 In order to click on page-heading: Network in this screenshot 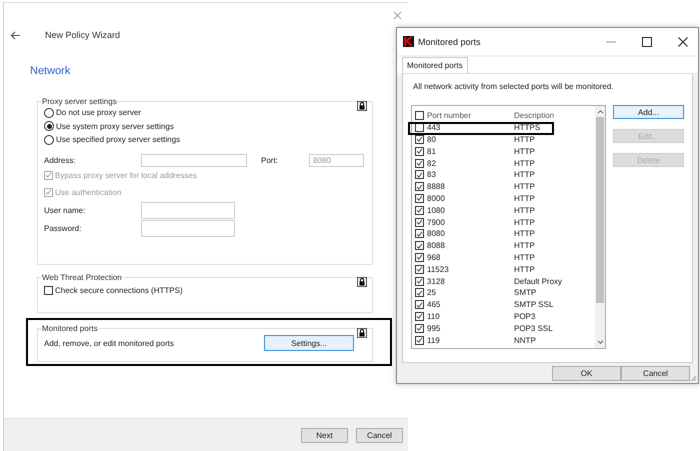, I will do `click(51, 71)`.